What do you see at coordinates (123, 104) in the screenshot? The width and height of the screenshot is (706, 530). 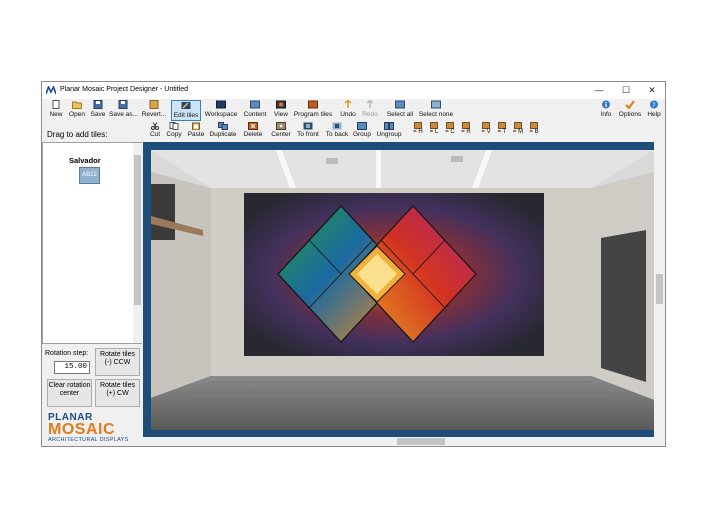 I see `save-as-icon` at bounding box center [123, 104].